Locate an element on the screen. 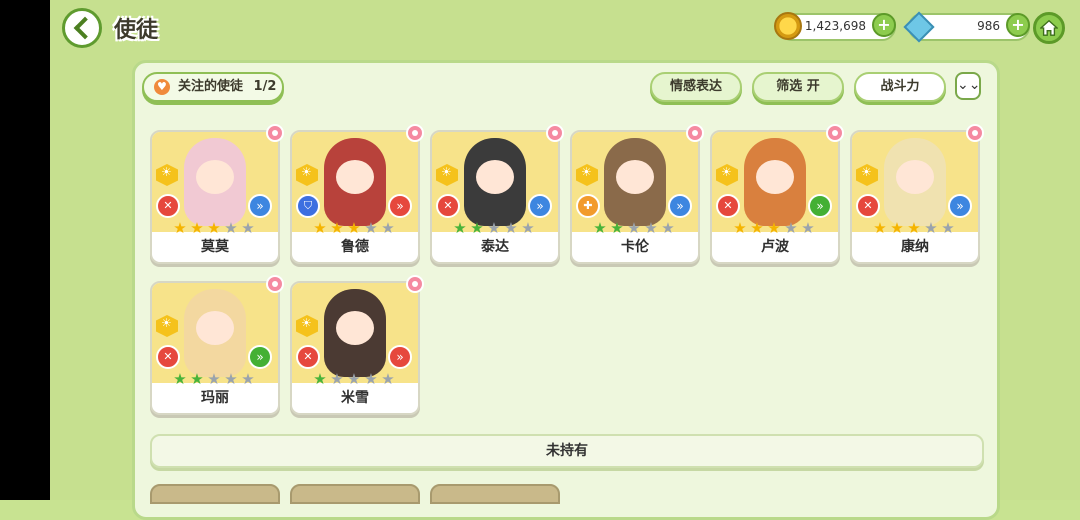 This screenshot has height=520, width=1080. character-name: 泰达 is located at coordinates (495, 247).